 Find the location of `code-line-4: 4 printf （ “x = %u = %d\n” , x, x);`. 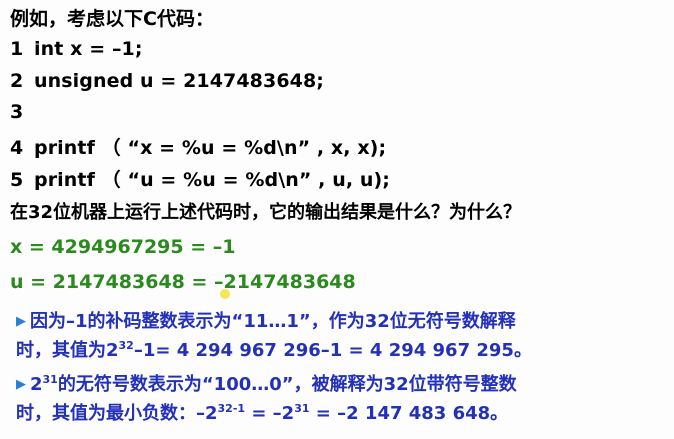

code-line-4: 4 printf （ “x = %u = %d\n” , x, x); is located at coordinates (198, 146).